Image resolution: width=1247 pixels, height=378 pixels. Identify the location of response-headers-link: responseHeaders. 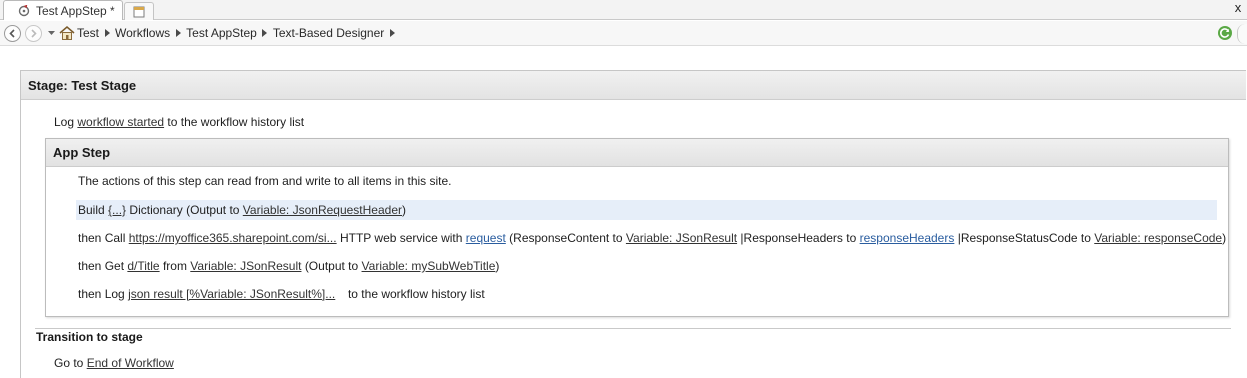
(907, 238).